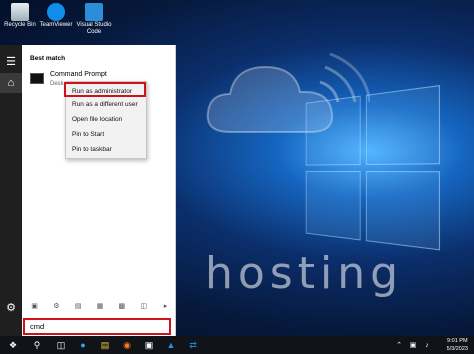 The width and height of the screenshot is (474, 354). I want to click on clock: 9:01 PM 5/3/2023, so click(457, 345).